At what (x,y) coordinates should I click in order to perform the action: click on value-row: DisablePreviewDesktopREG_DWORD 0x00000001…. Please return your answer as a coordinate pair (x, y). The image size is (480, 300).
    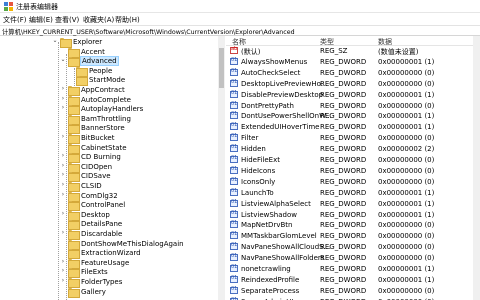
    Looking at the image, I should click on (353, 95).